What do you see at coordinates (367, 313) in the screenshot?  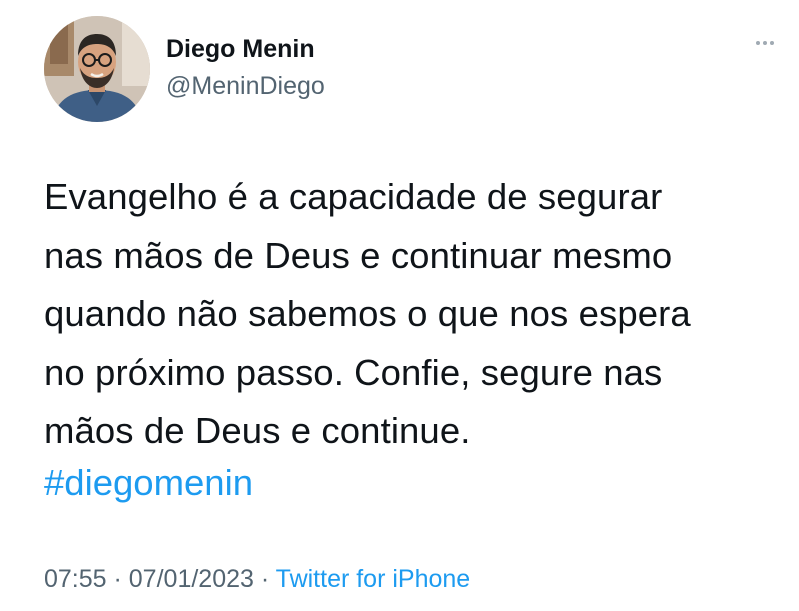 I see `tweet-text-line: quando não sabemos o que nos espera` at bounding box center [367, 313].